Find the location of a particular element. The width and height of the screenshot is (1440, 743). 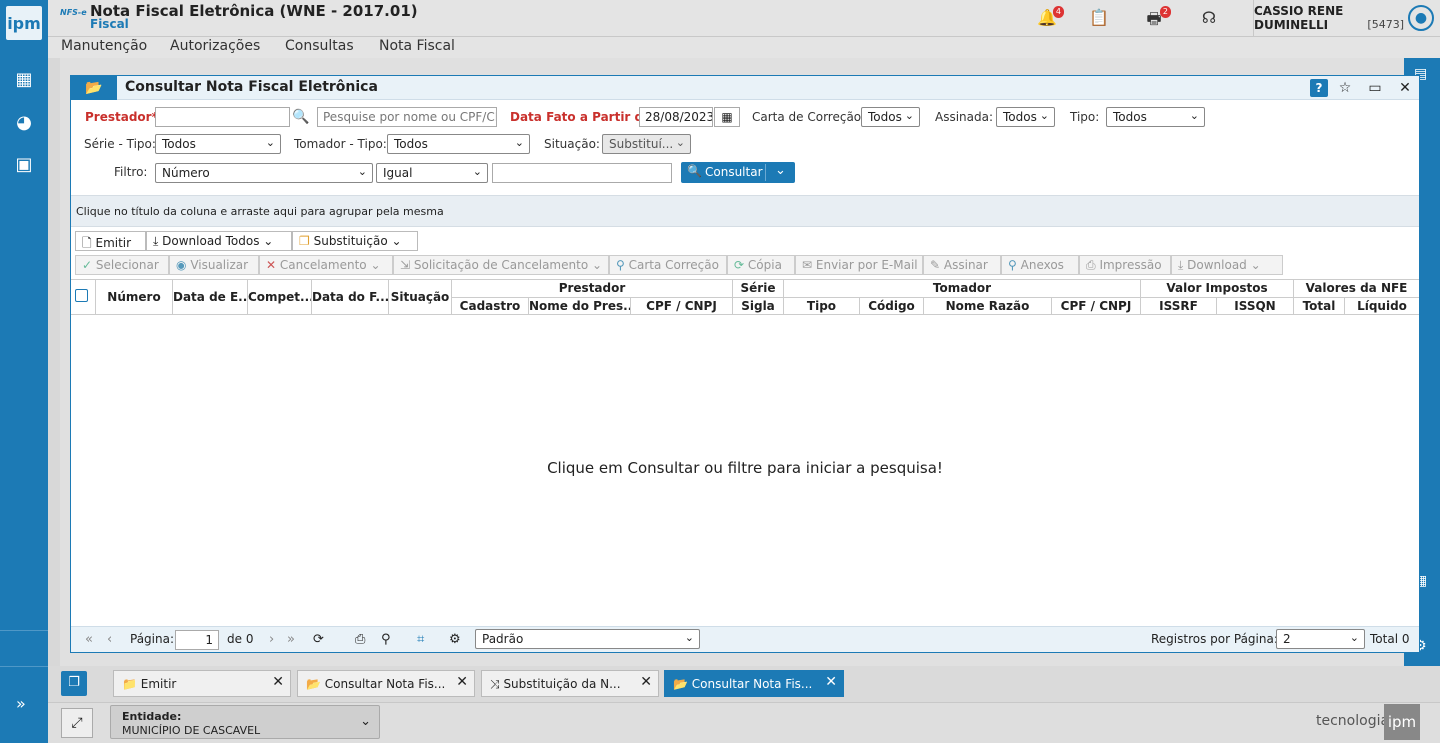

first-page-icon: « is located at coordinates (89, 639).